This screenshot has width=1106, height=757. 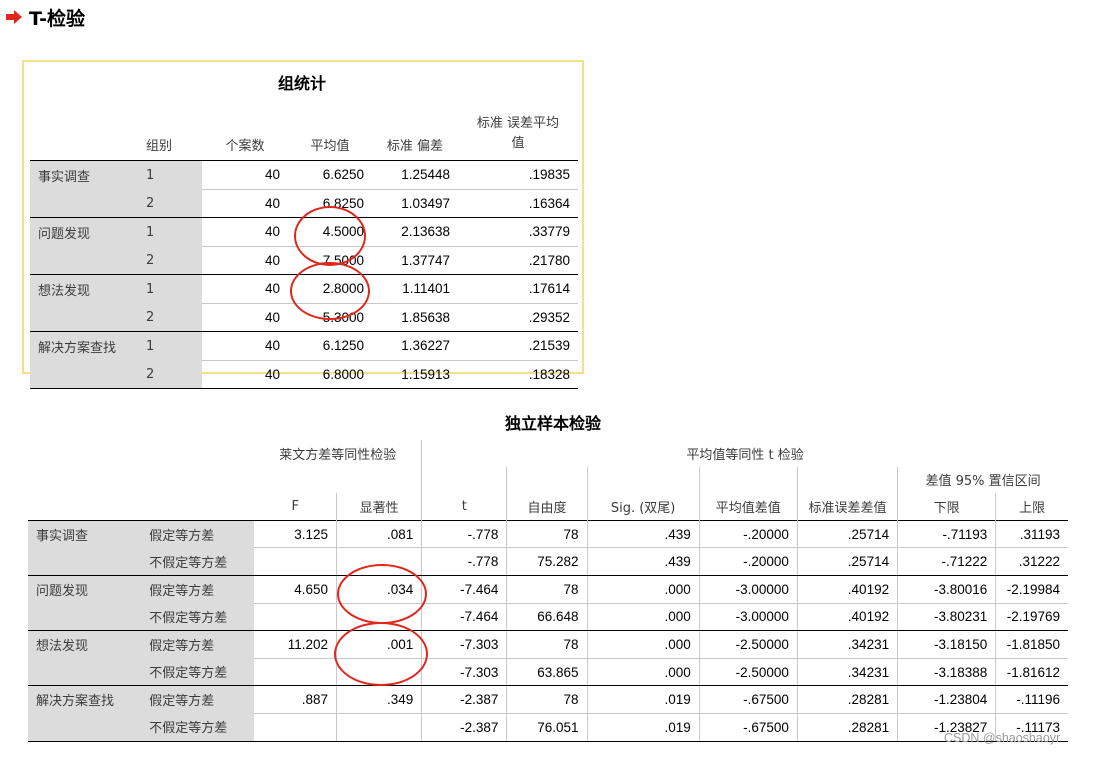 I want to click on cell-lo: -3.18150, so click(x=946, y=644).